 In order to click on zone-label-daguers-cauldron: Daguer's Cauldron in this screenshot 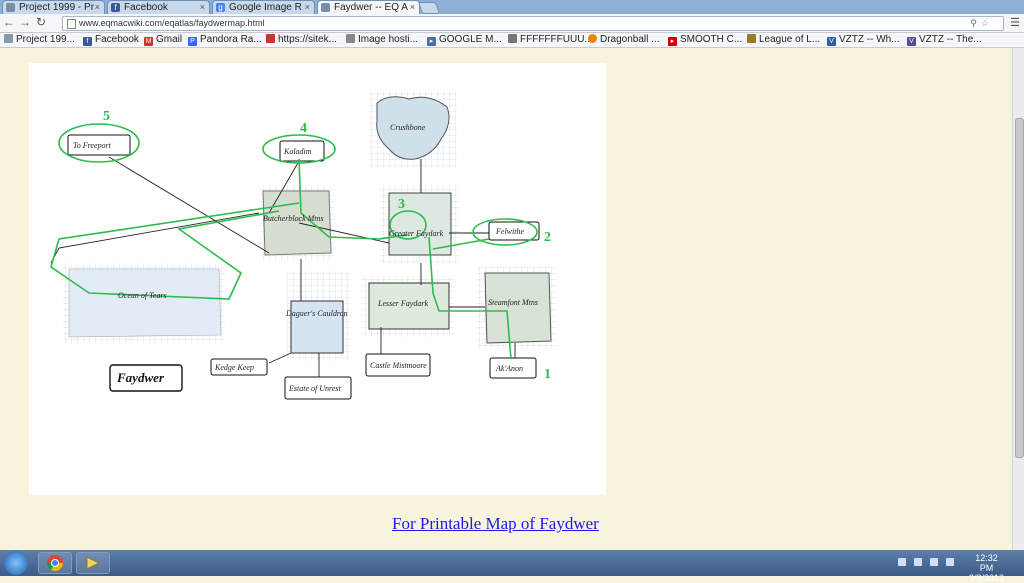, I will do `click(316, 313)`.